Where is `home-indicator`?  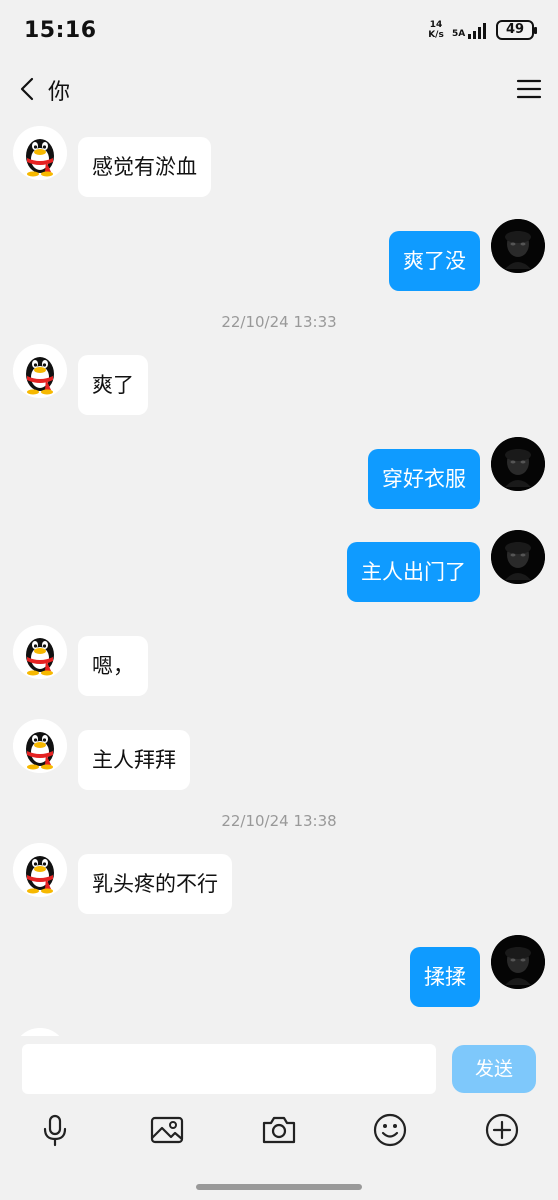
home-indicator is located at coordinates (279, 1187).